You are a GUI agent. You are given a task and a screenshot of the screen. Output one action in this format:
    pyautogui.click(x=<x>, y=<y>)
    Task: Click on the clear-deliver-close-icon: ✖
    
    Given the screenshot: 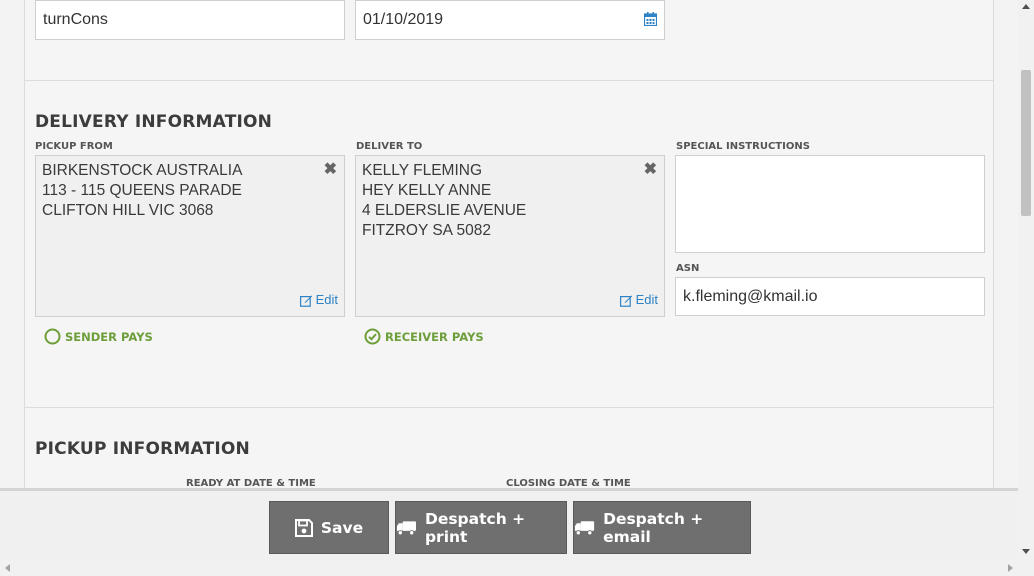 What is the action you would take?
    pyautogui.click(x=650, y=170)
    